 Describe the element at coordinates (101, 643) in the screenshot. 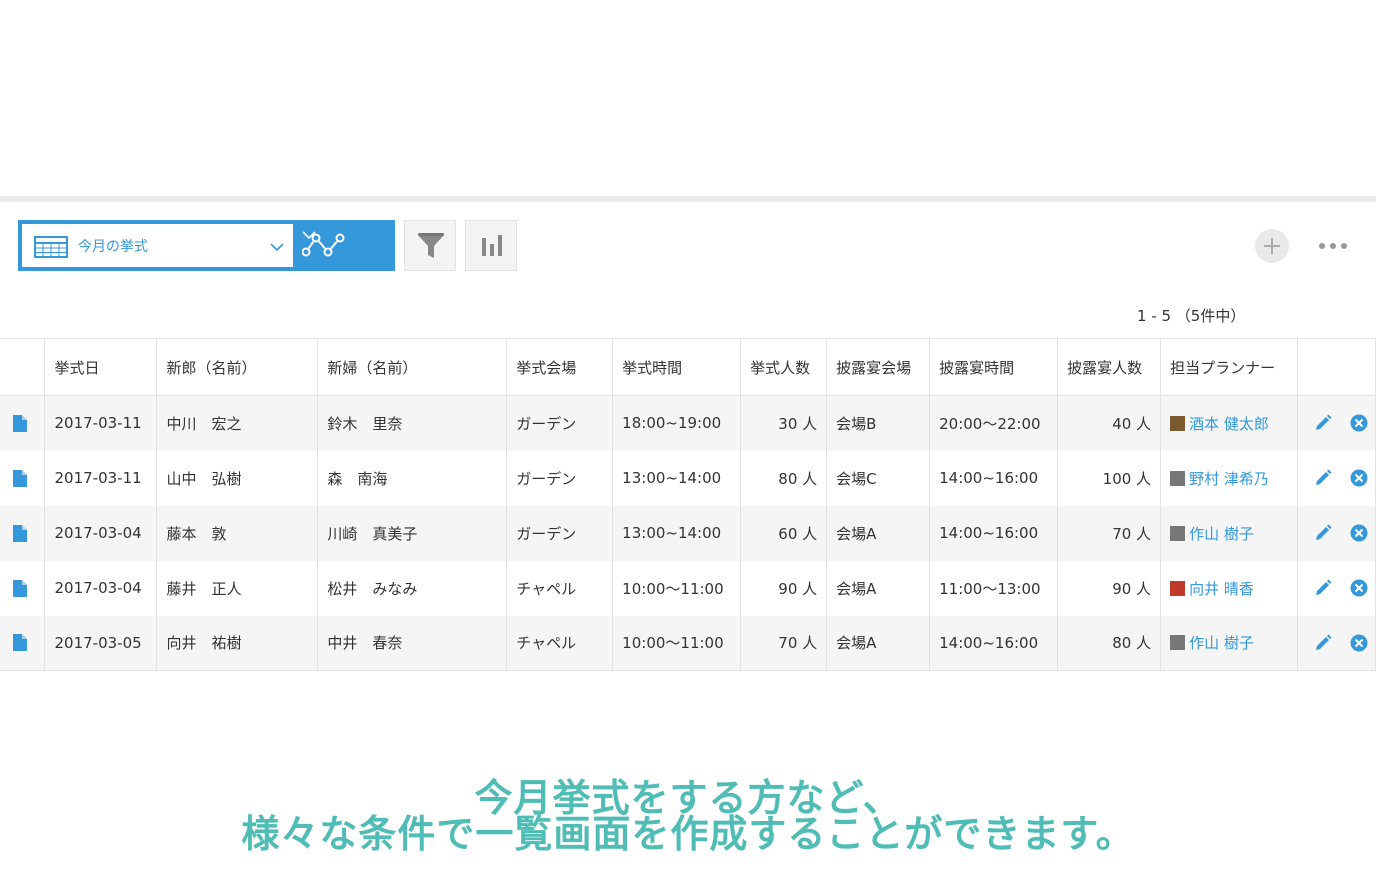

I see `cell-date: 2017-03-05` at that location.